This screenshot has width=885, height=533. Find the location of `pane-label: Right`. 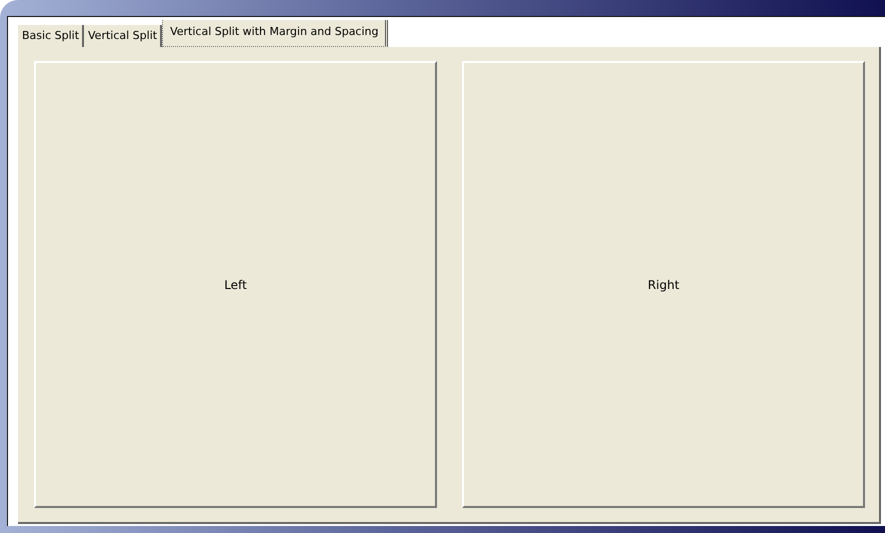

pane-label: Right is located at coordinates (664, 285).